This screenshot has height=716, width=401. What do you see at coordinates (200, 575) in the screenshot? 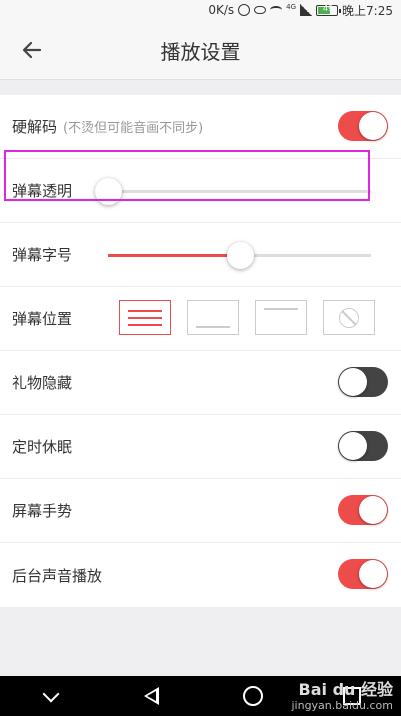
I see `setting-background-audio: 后台声音播放` at bounding box center [200, 575].